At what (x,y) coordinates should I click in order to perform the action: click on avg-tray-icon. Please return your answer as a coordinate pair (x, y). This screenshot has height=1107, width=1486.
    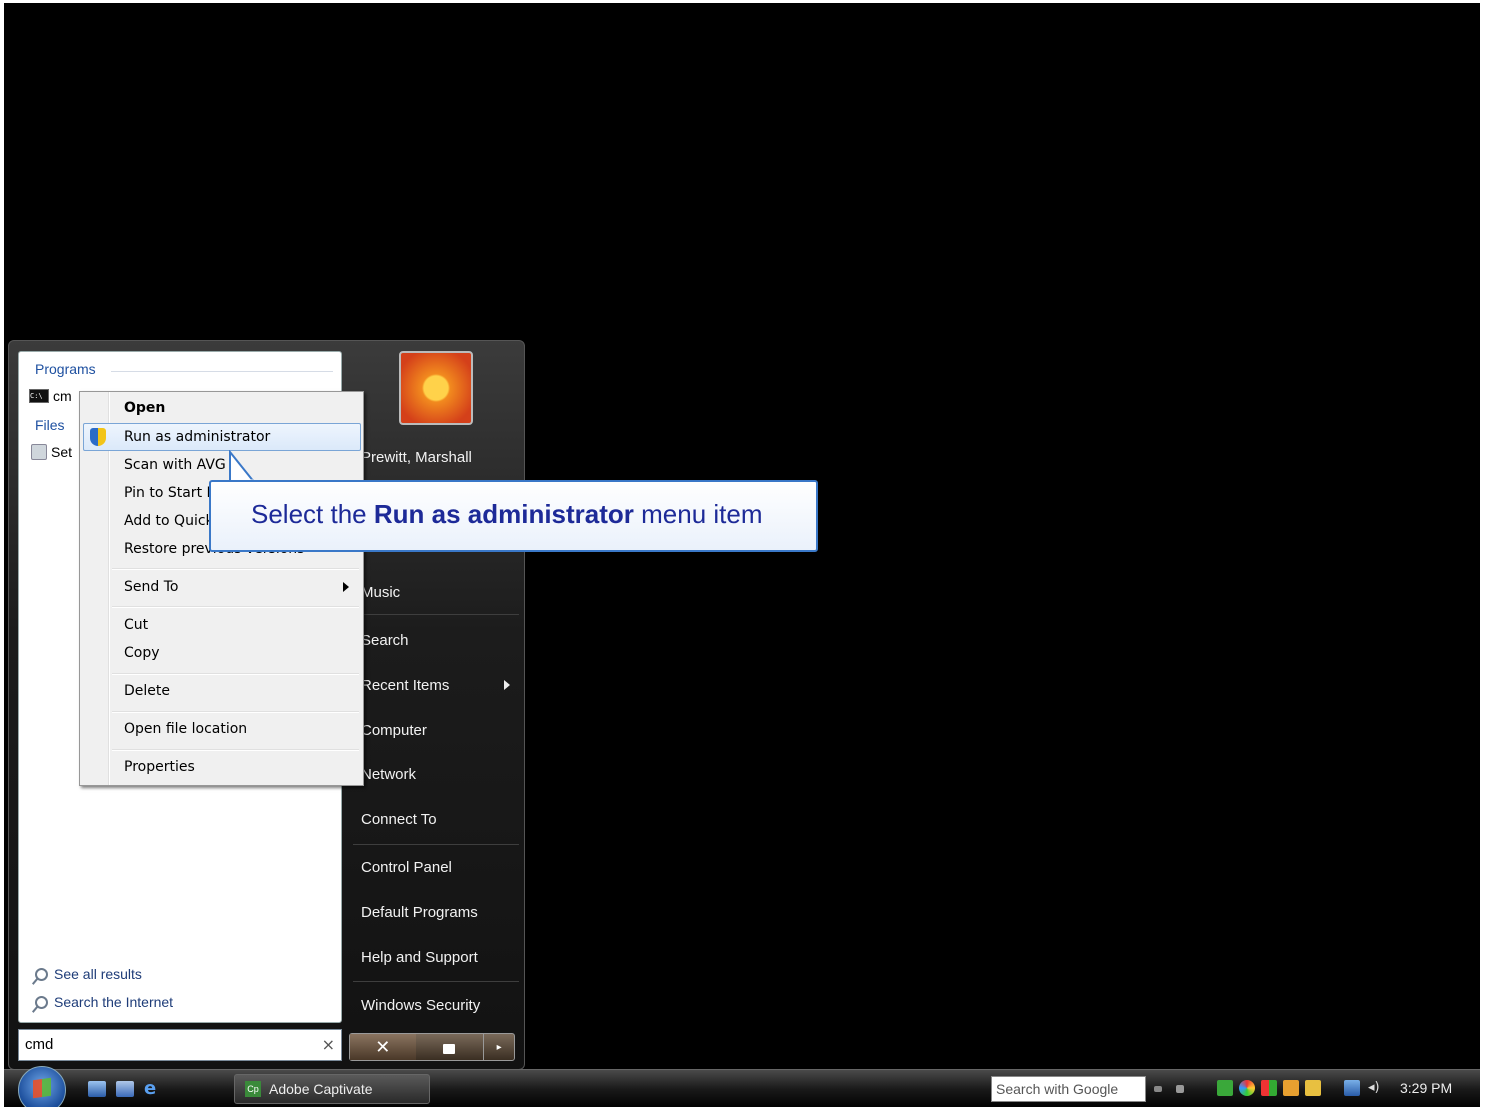
    Looking at the image, I should click on (1225, 1088).